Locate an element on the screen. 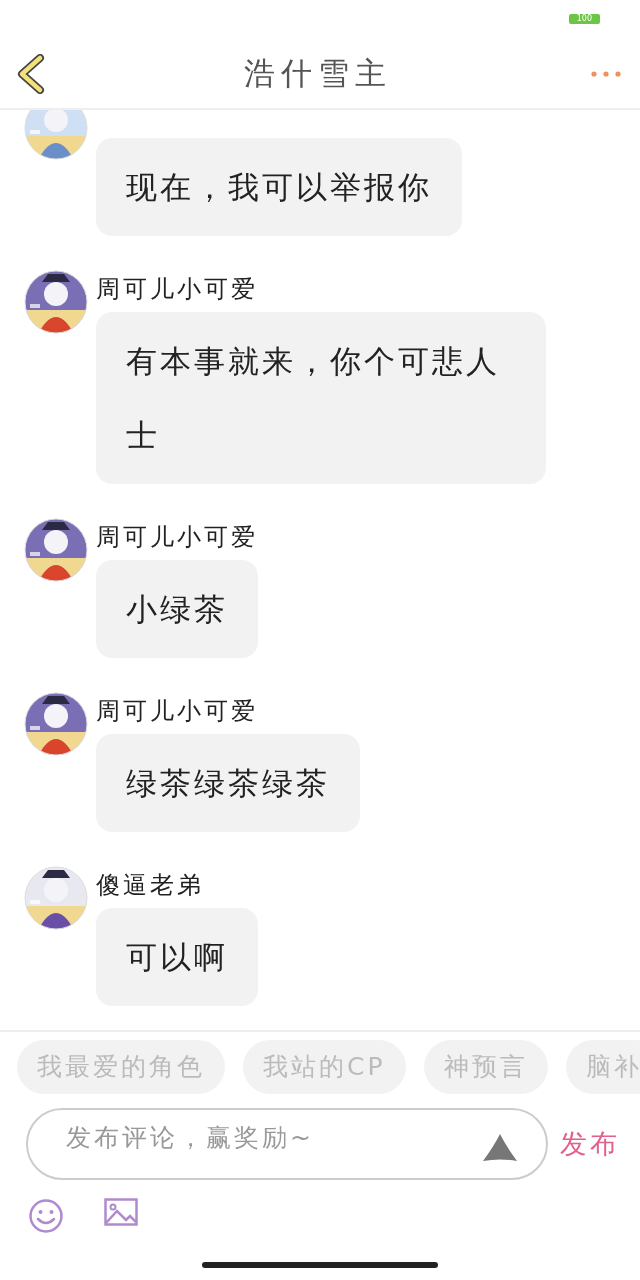  message-bubble: 现在，我可以举报你 is located at coordinates (279, 187).